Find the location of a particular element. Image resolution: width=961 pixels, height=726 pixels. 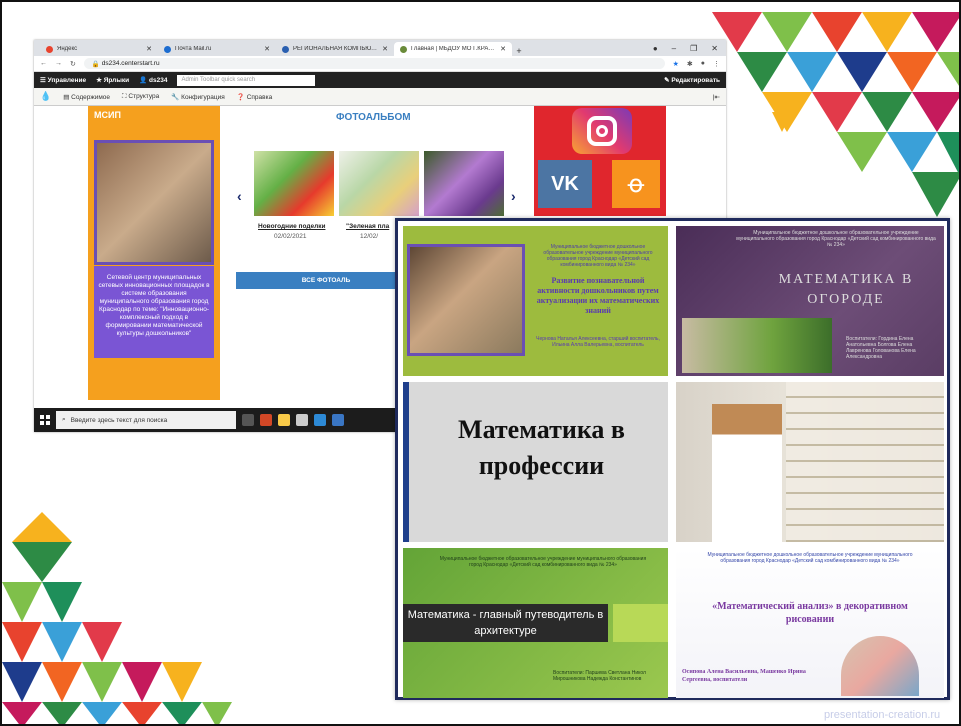

slide-math-profession: Математика в профессии is located at coordinates (535, 462).